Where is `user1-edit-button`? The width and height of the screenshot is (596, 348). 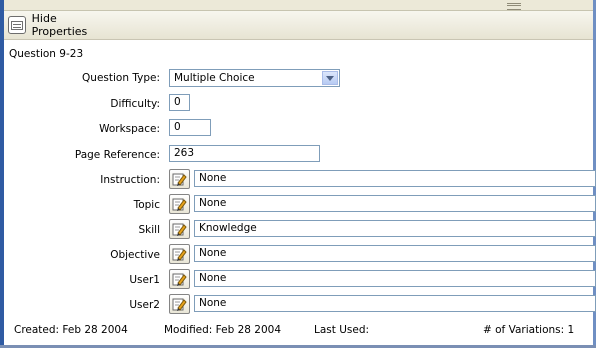 user1-edit-button is located at coordinates (179, 279).